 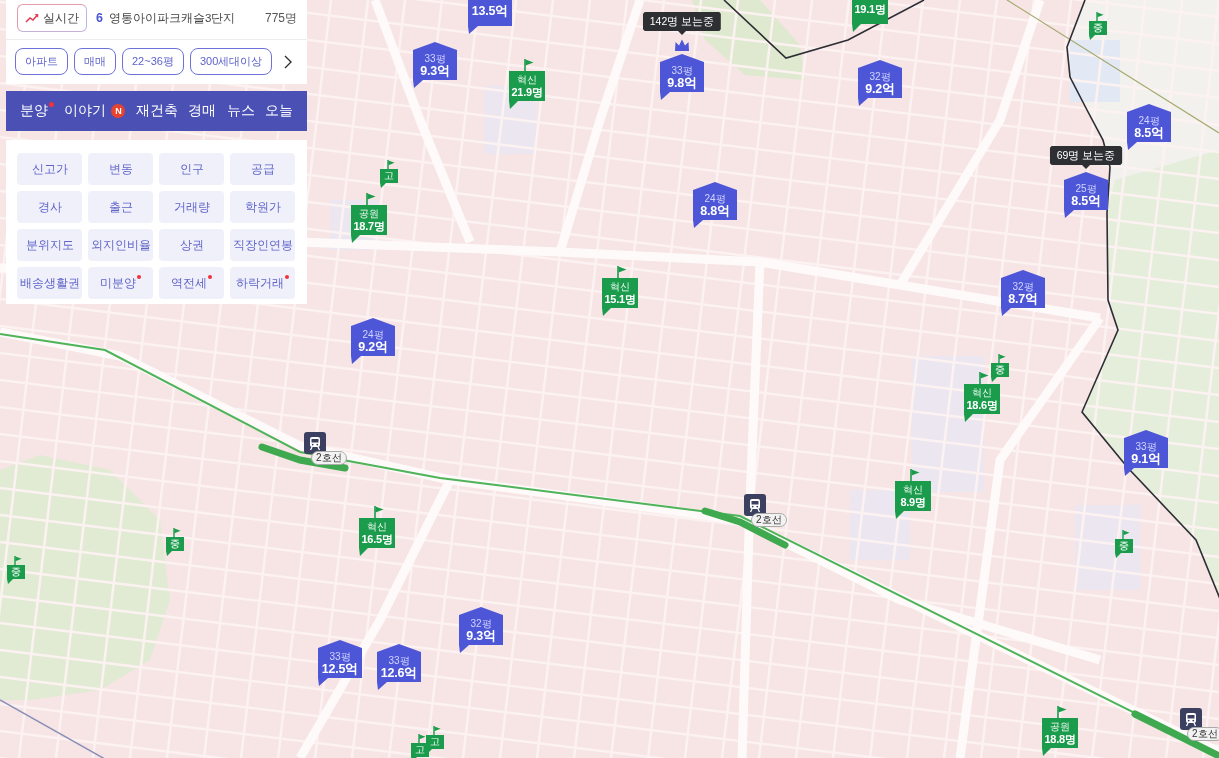 What do you see at coordinates (369, 226) in the screenshot?
I see `score-value: 18.7명` at bounding box center [369, 226].